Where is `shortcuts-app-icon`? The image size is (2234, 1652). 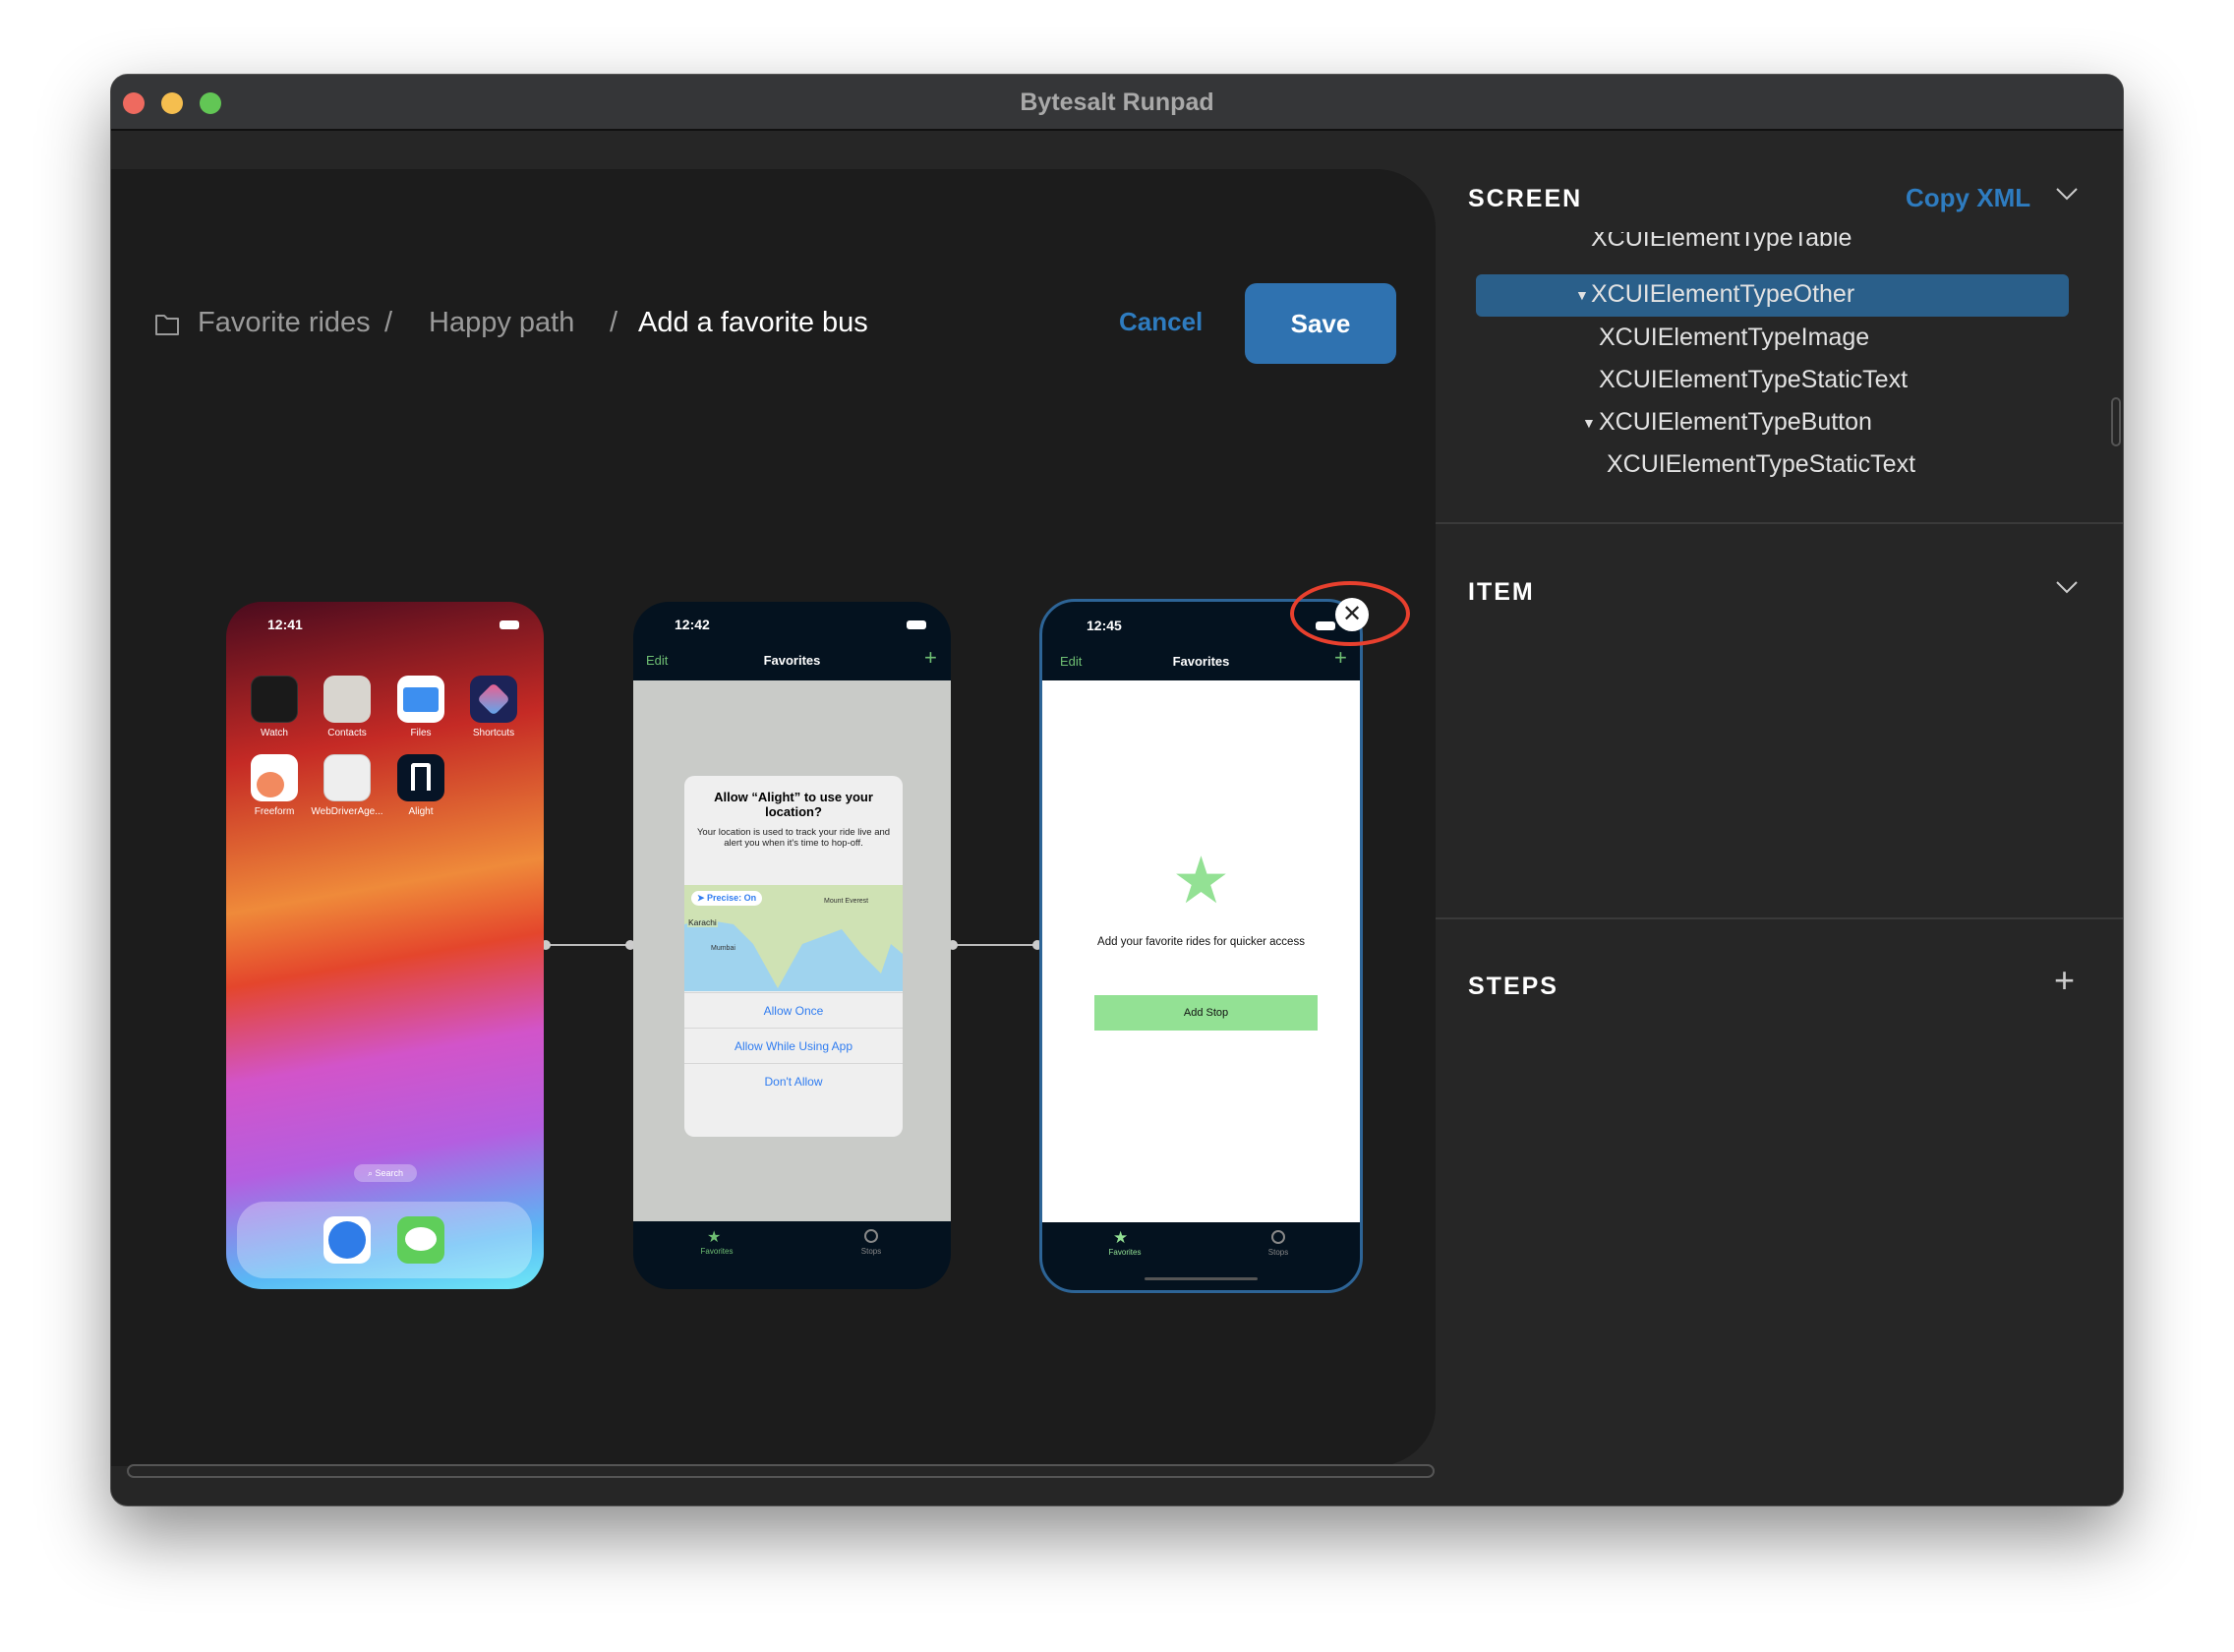
shortcuts-app-icon is located at coordinates (494, 699).